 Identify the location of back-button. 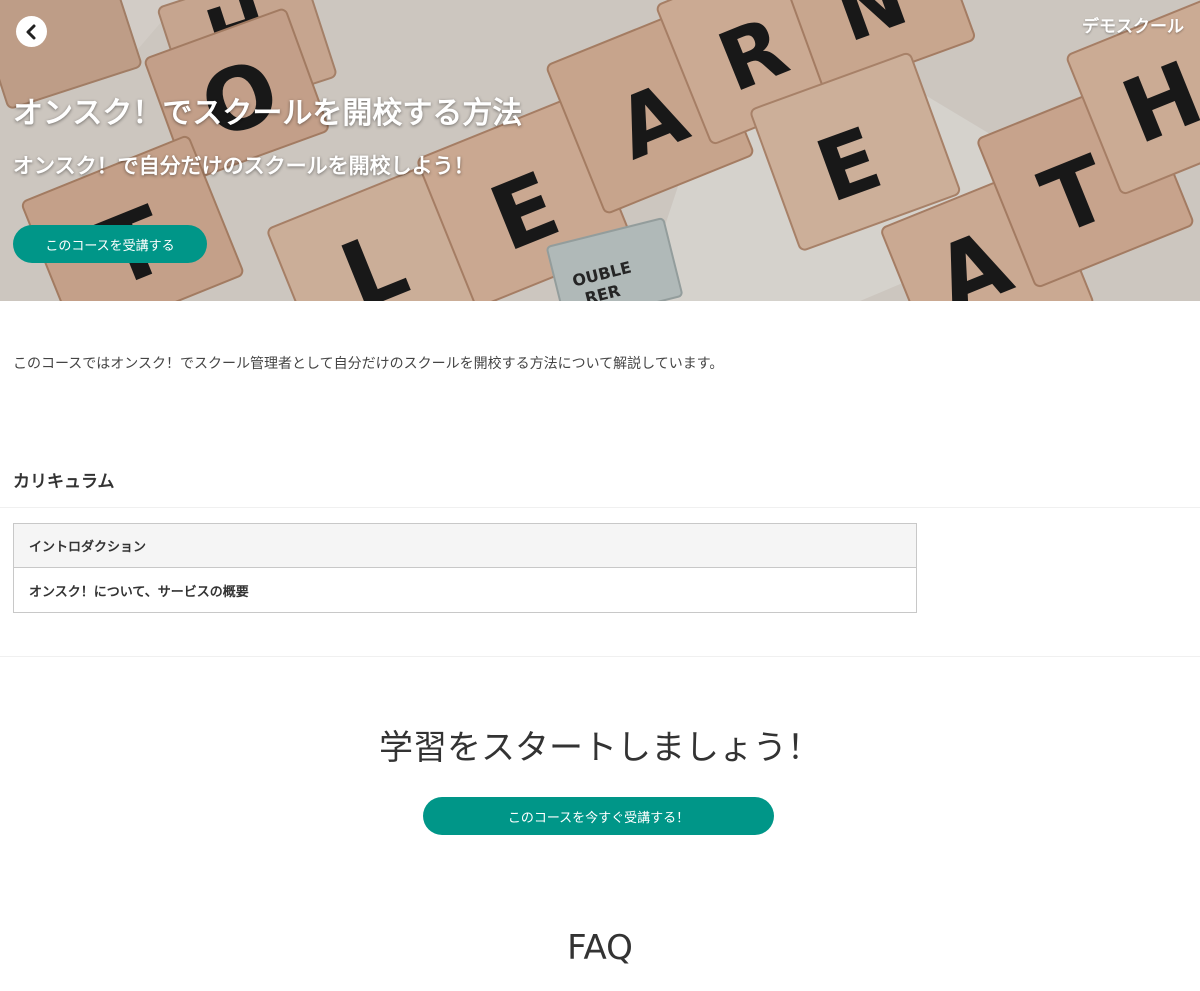
(31, 31).